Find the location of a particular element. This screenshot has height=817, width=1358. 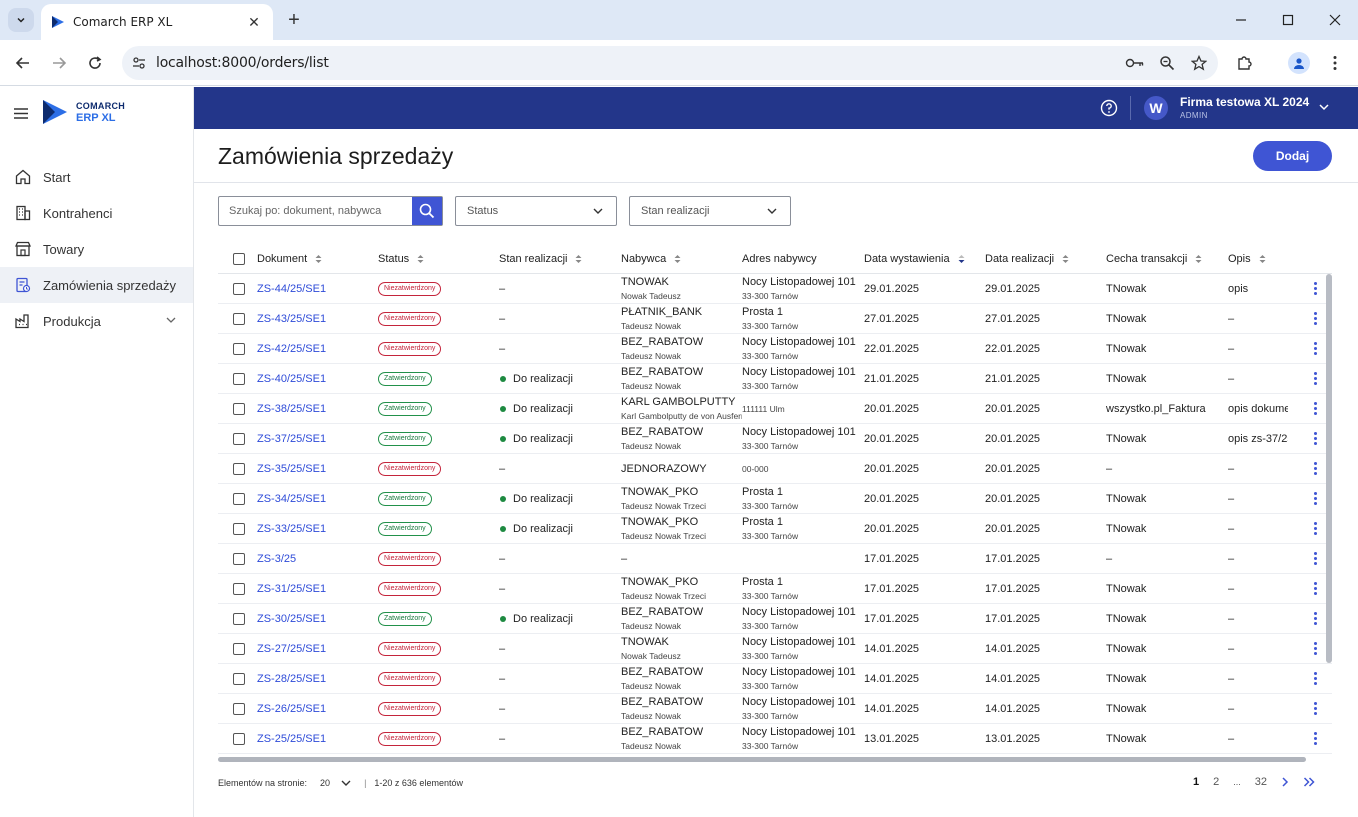

document-link: ZS-37/25/SE1 is located at coordinates (291, 439).